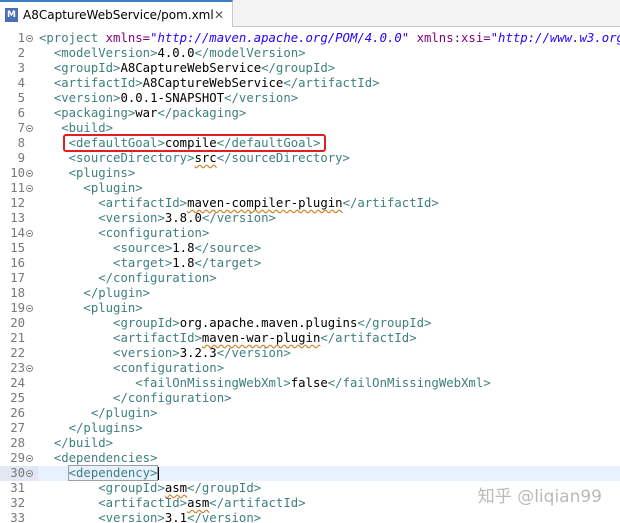  What do you see at coordinates (194, 68) in the screenshot?
I see `line-content: <groupId>A8CaptureWebService</groupId>` at bounding box center [194, 68].